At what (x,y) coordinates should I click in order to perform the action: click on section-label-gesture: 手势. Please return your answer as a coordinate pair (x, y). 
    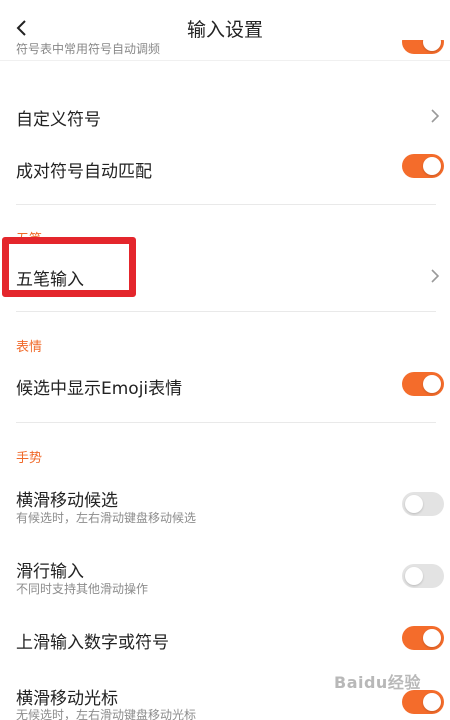
    Looking at the image, I should click on (29, 458).